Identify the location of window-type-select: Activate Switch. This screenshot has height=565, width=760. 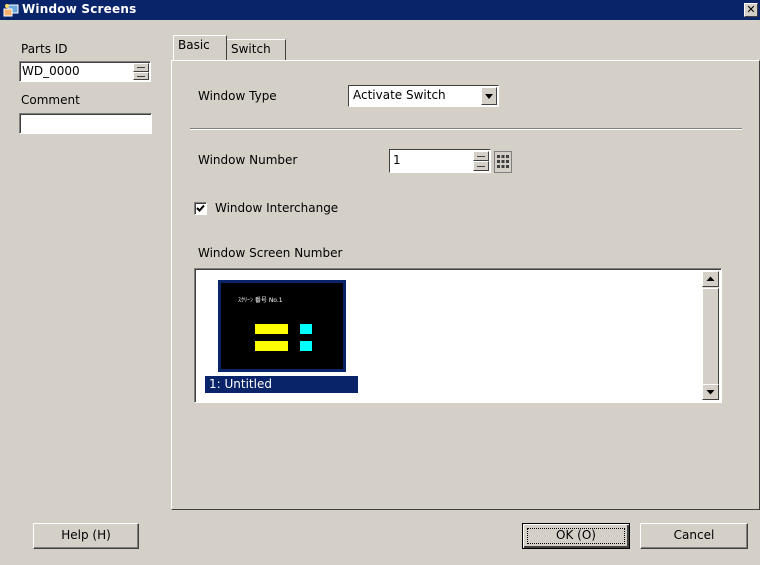
(423, 96).